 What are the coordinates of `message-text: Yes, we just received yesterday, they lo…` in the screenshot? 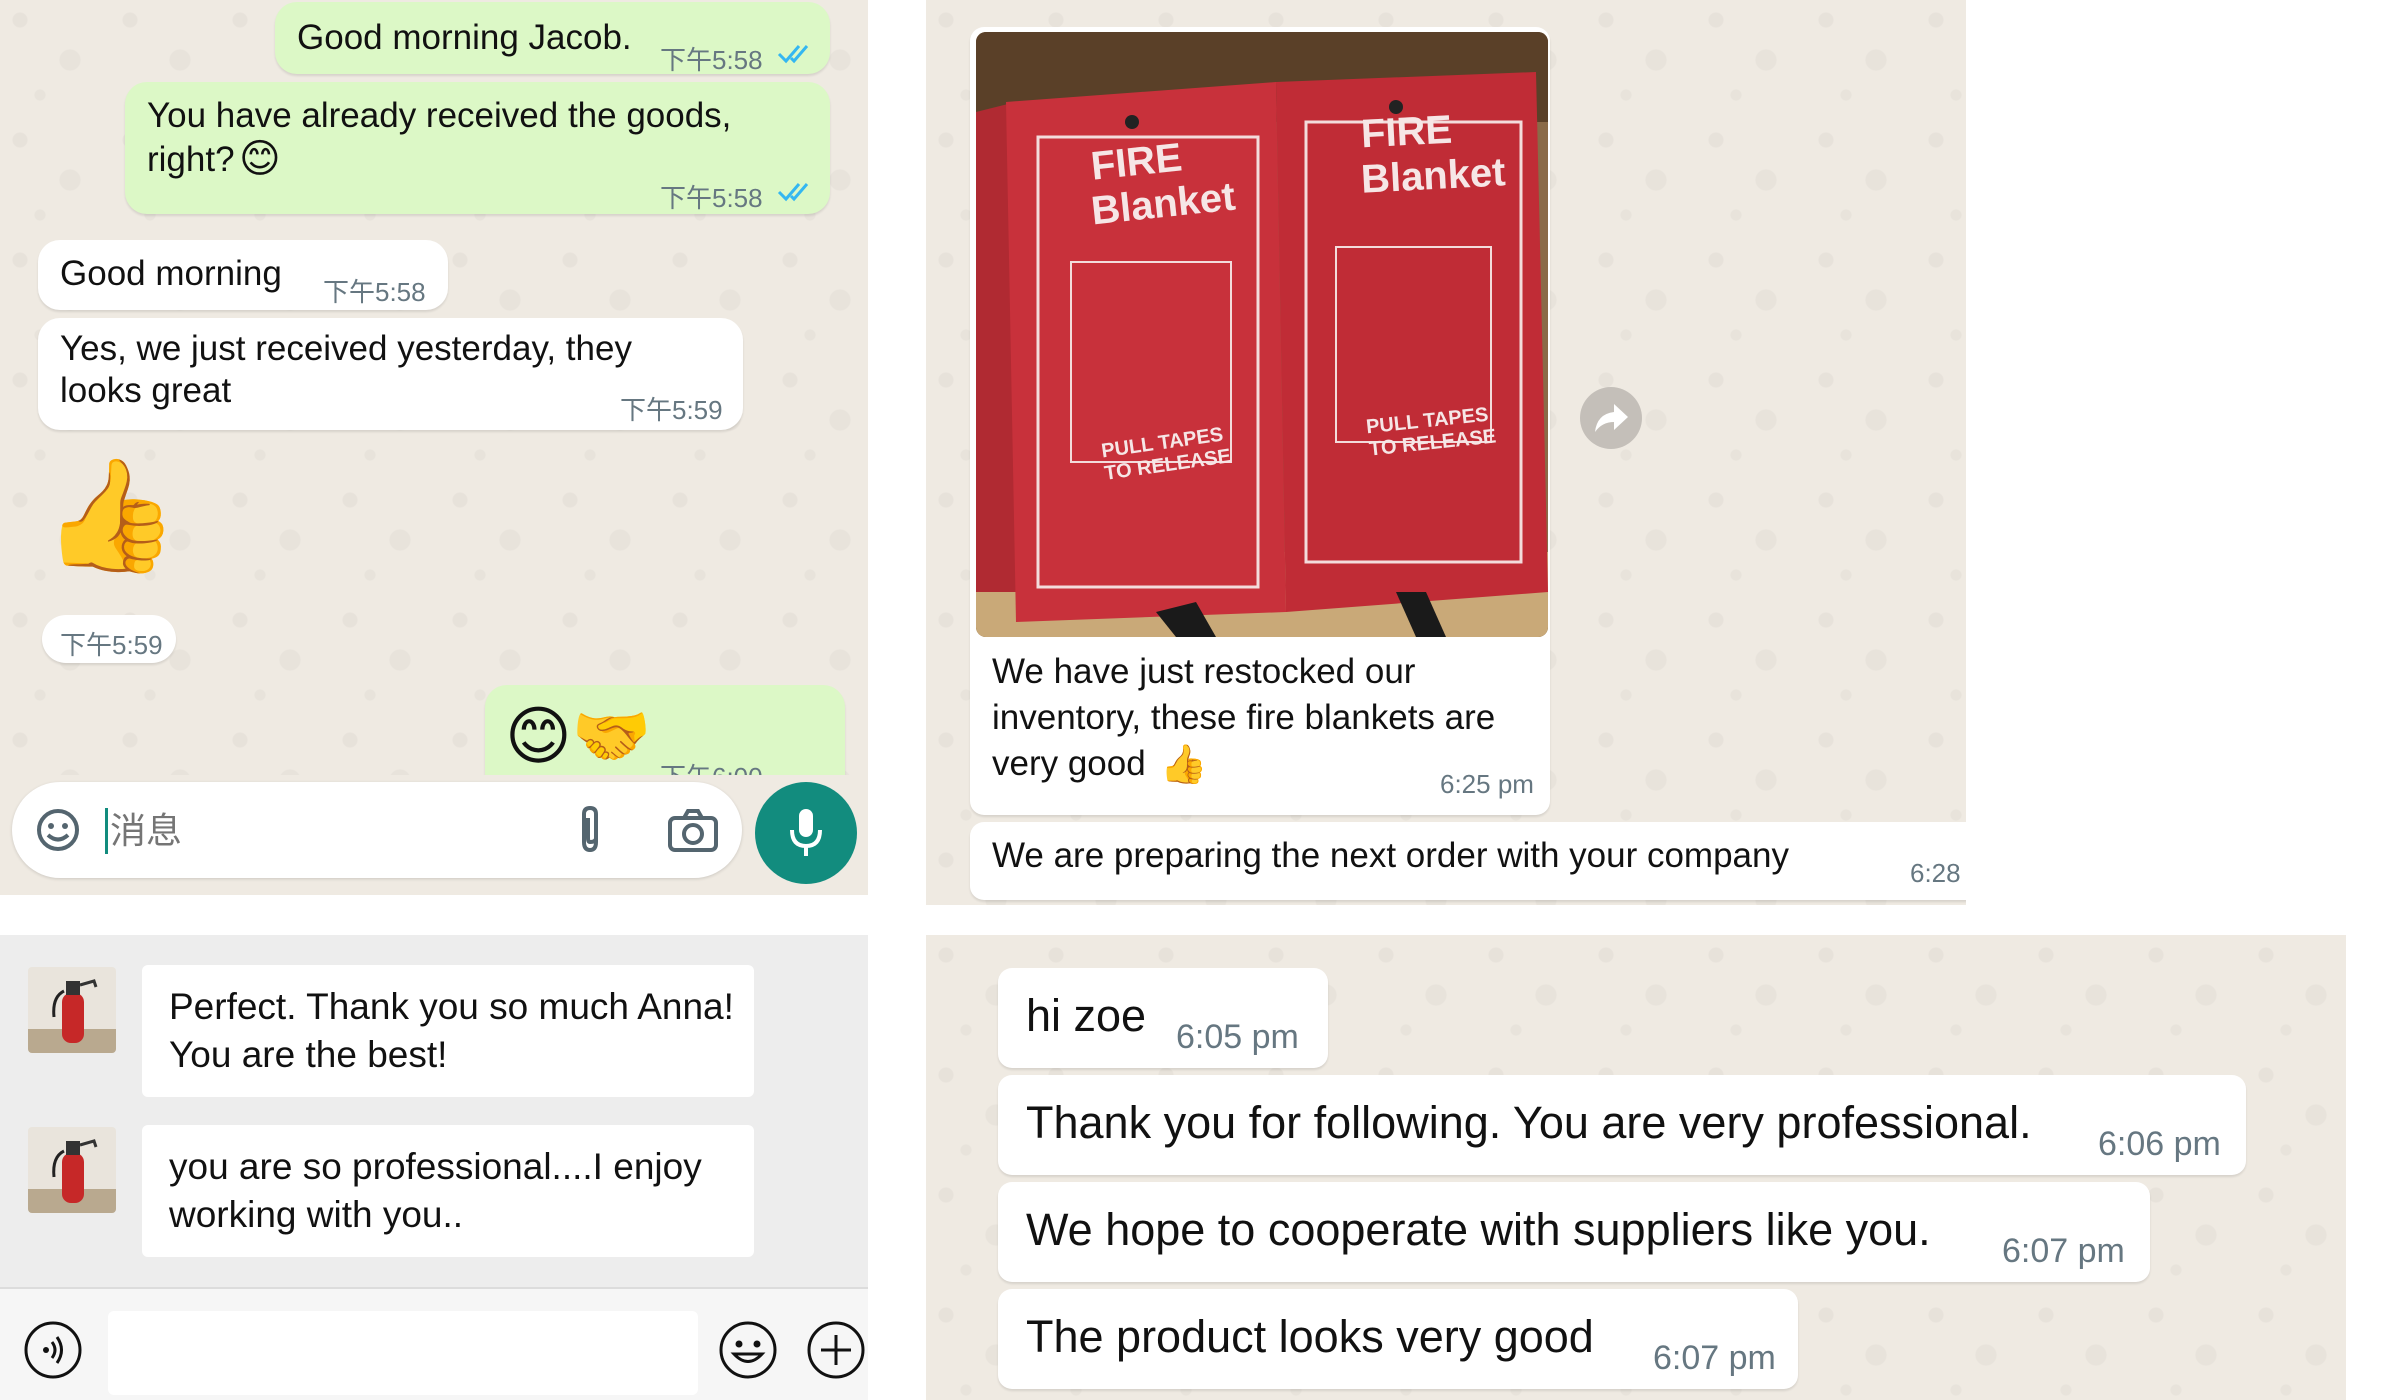 It's located at (346, 369).